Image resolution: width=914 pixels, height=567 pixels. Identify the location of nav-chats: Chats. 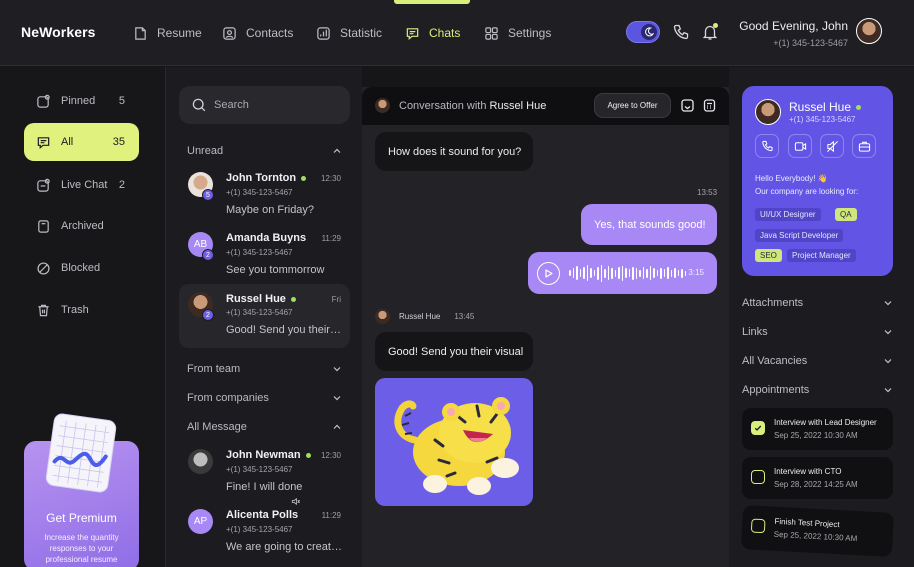
(432, 33).